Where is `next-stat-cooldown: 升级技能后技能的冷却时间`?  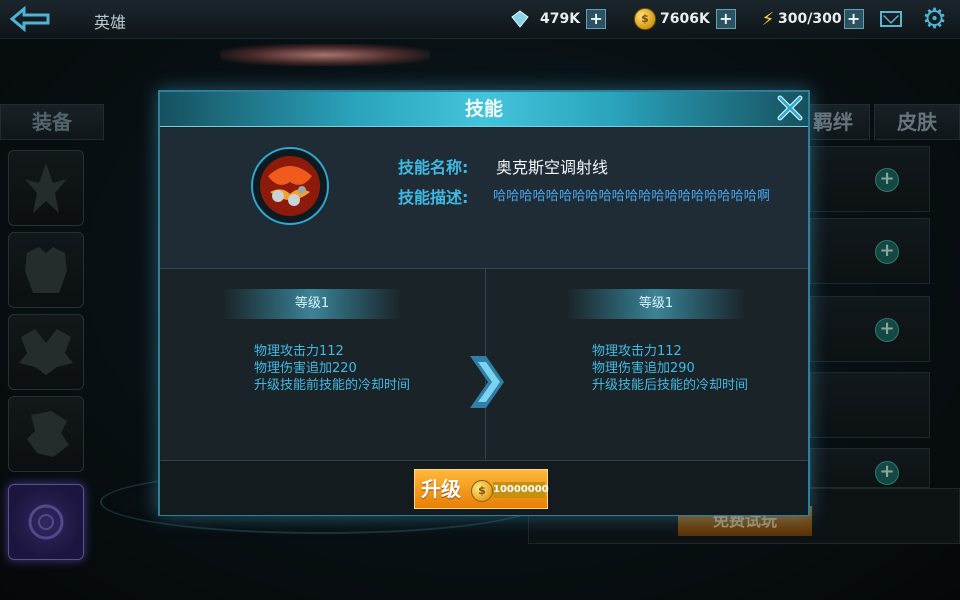 next-stat-cooldown: 升级技能后技能的冷却时间 is located at coordinates (670, 385).